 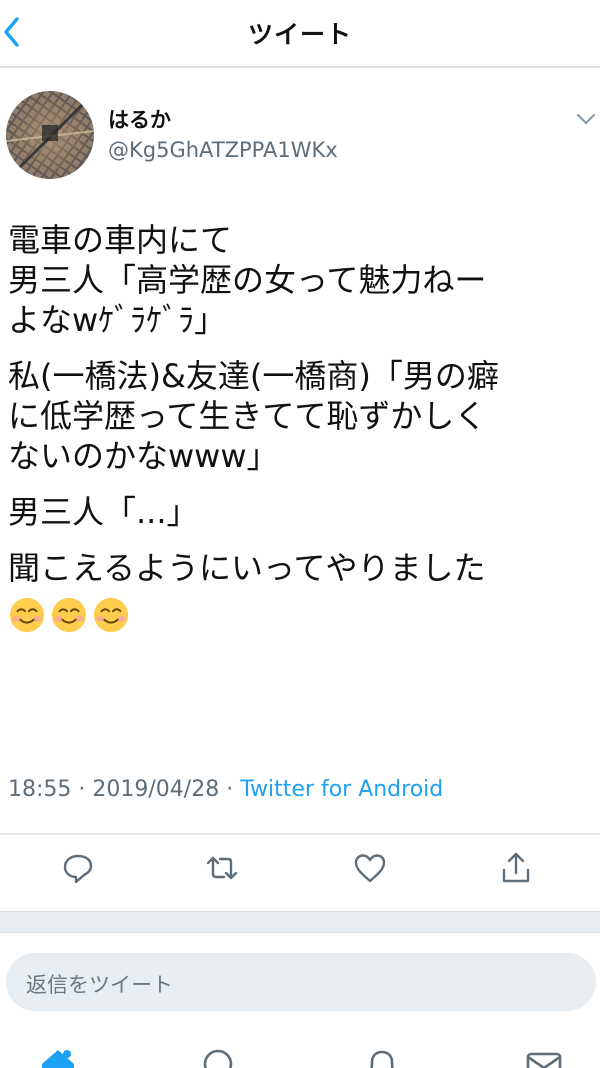 I want to click on search-icon, so click(x=218, y=1058).